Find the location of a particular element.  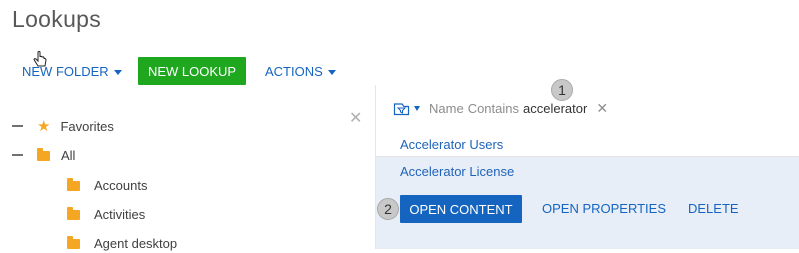

star-icon: ★ is located at coordinates (44, 126).